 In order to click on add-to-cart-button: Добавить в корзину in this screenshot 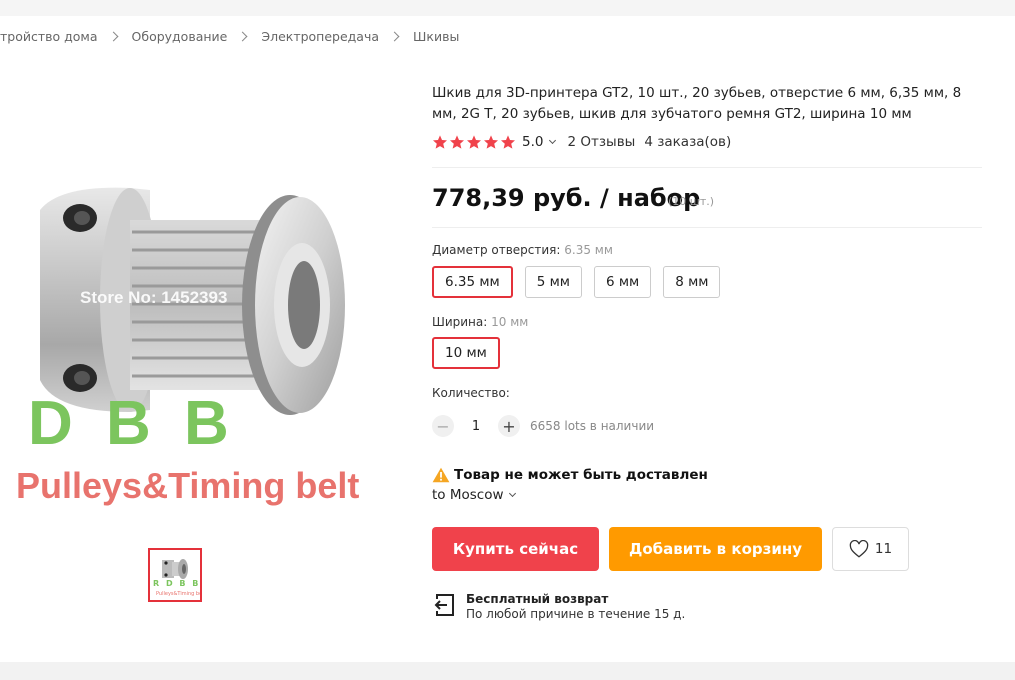, I will do `click(715, 549)`.